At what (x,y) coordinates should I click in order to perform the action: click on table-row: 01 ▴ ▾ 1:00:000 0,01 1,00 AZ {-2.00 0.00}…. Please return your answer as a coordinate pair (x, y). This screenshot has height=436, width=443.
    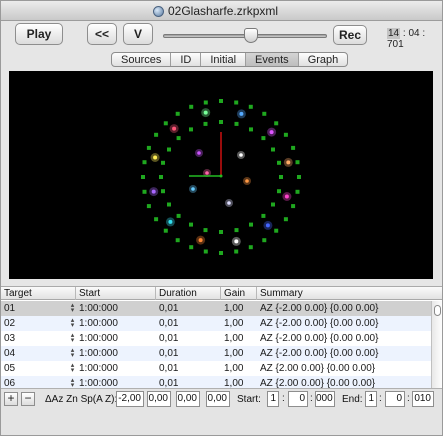
    Looking at the image, I should click on (216, 308).